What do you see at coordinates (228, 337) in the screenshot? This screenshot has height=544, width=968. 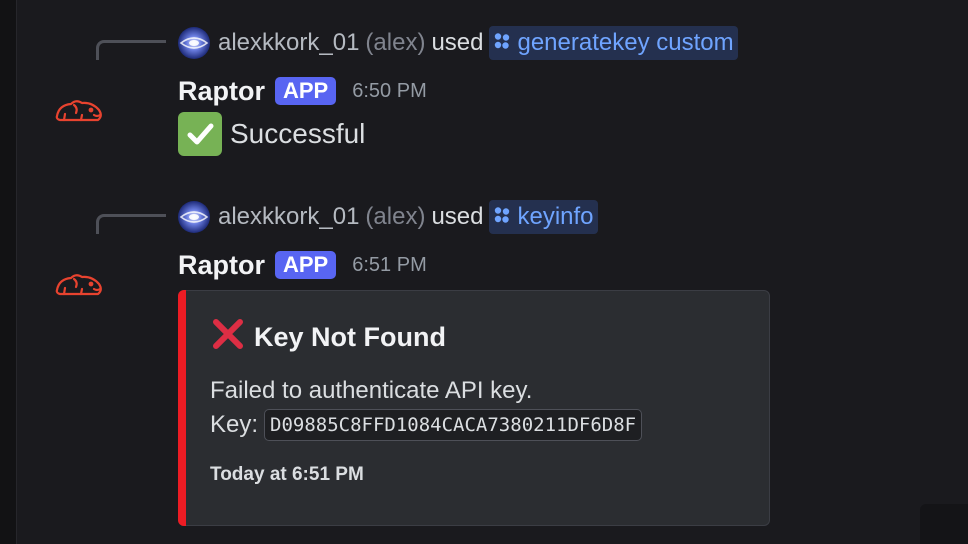 I see `cross-mark-icon` at bounding box center [228, 337].